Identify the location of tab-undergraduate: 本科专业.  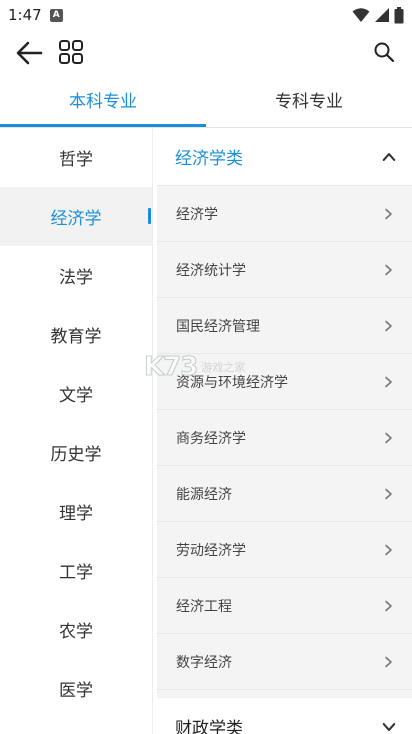
(103, 105).